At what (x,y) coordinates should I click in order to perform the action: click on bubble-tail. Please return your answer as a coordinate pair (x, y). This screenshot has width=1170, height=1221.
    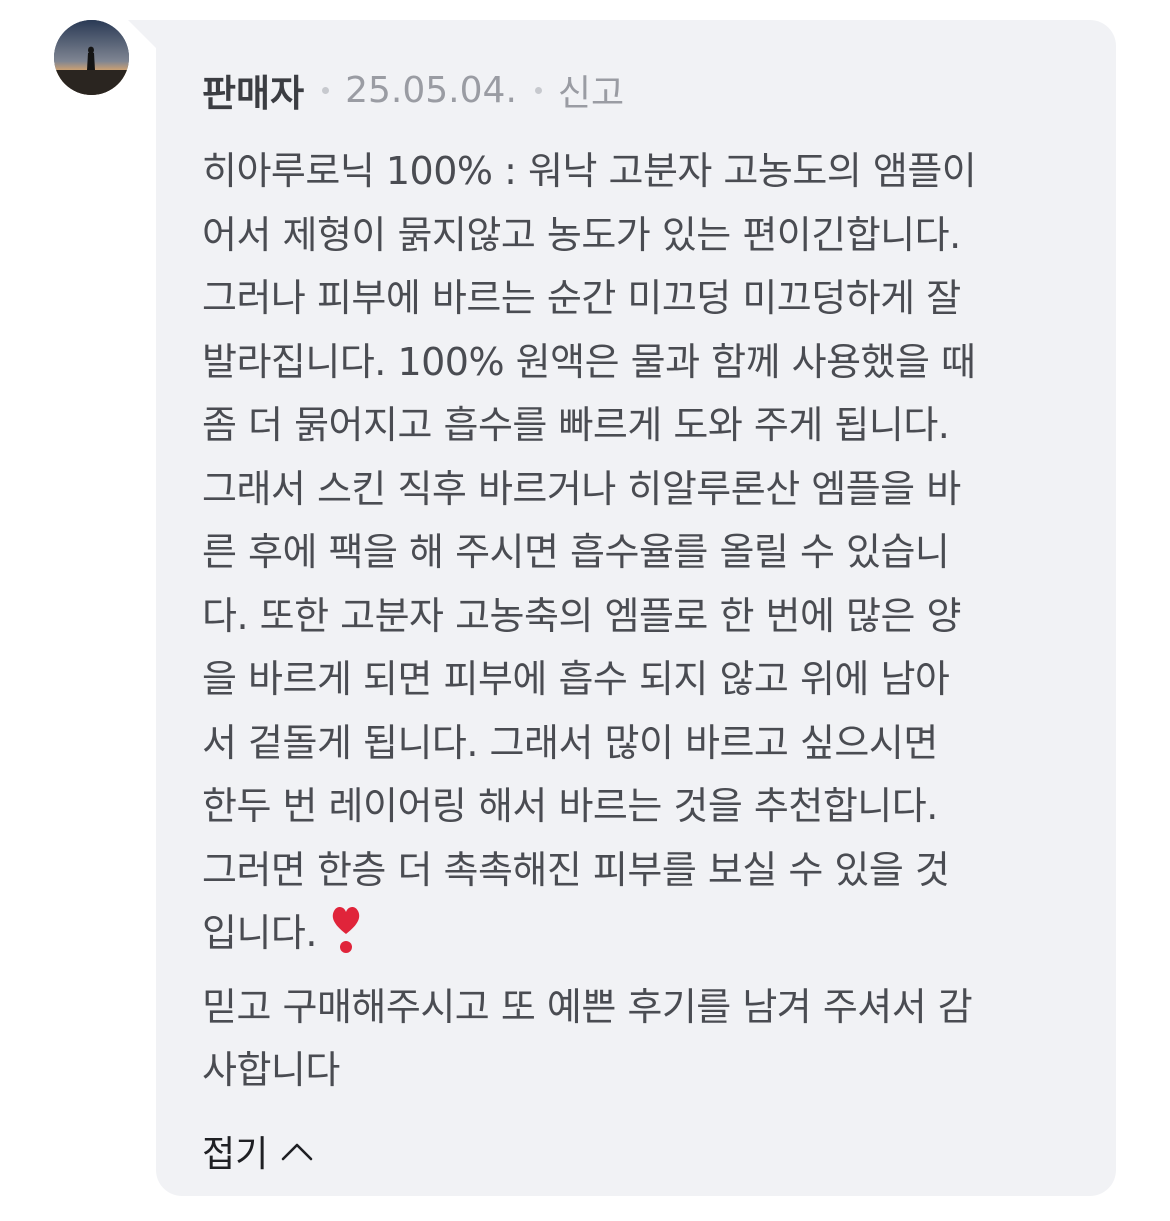
    Looking at the image, I should click on (143, 35).